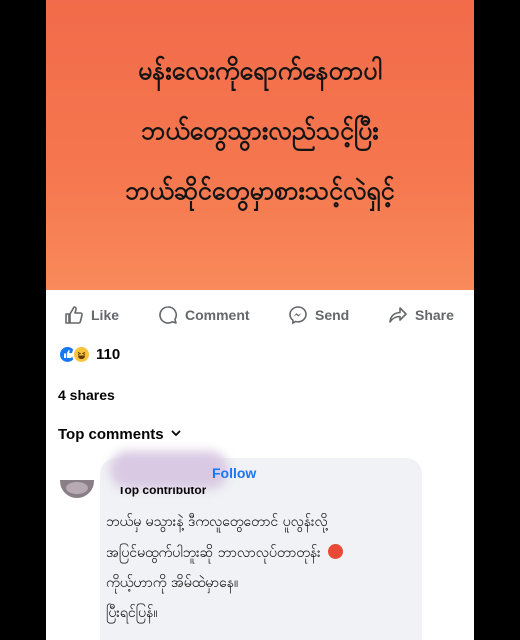 The image size is (520, 640). Describe the element at coordinates (108, 354) in the screenshot. I see `reaction-count: 110` at that location.